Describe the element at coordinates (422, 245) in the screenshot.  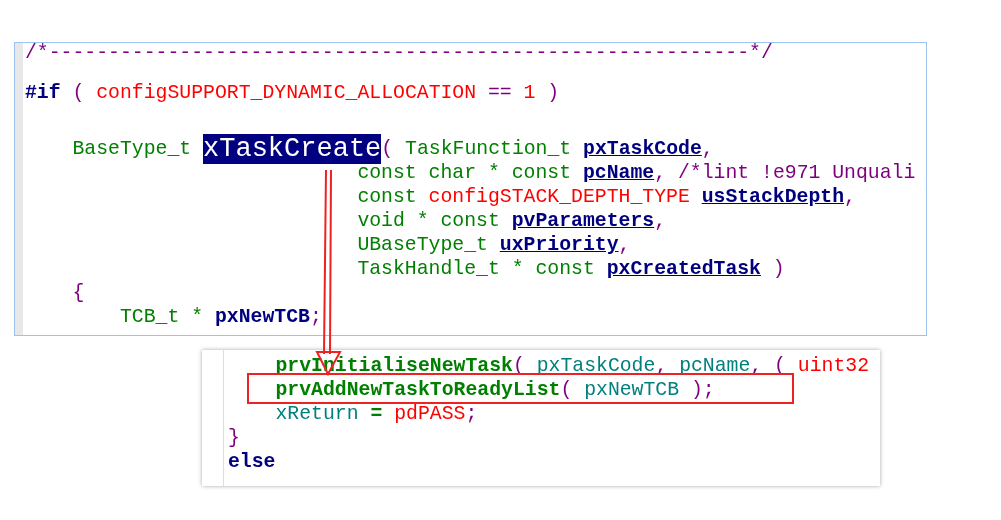
I see `code-type: UBaseType_t` at that location.